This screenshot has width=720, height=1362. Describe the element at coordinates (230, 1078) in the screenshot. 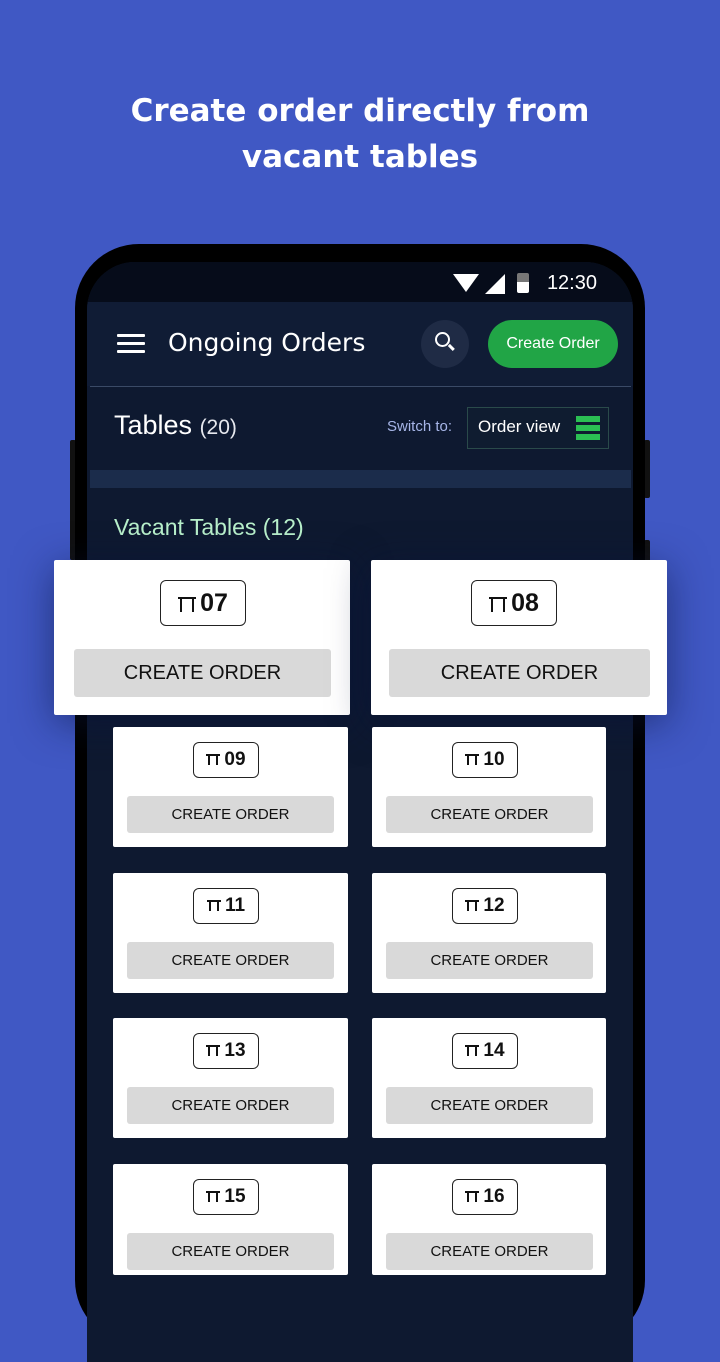

I see `table-card-13: 13 CREATE ORDER` at that location.